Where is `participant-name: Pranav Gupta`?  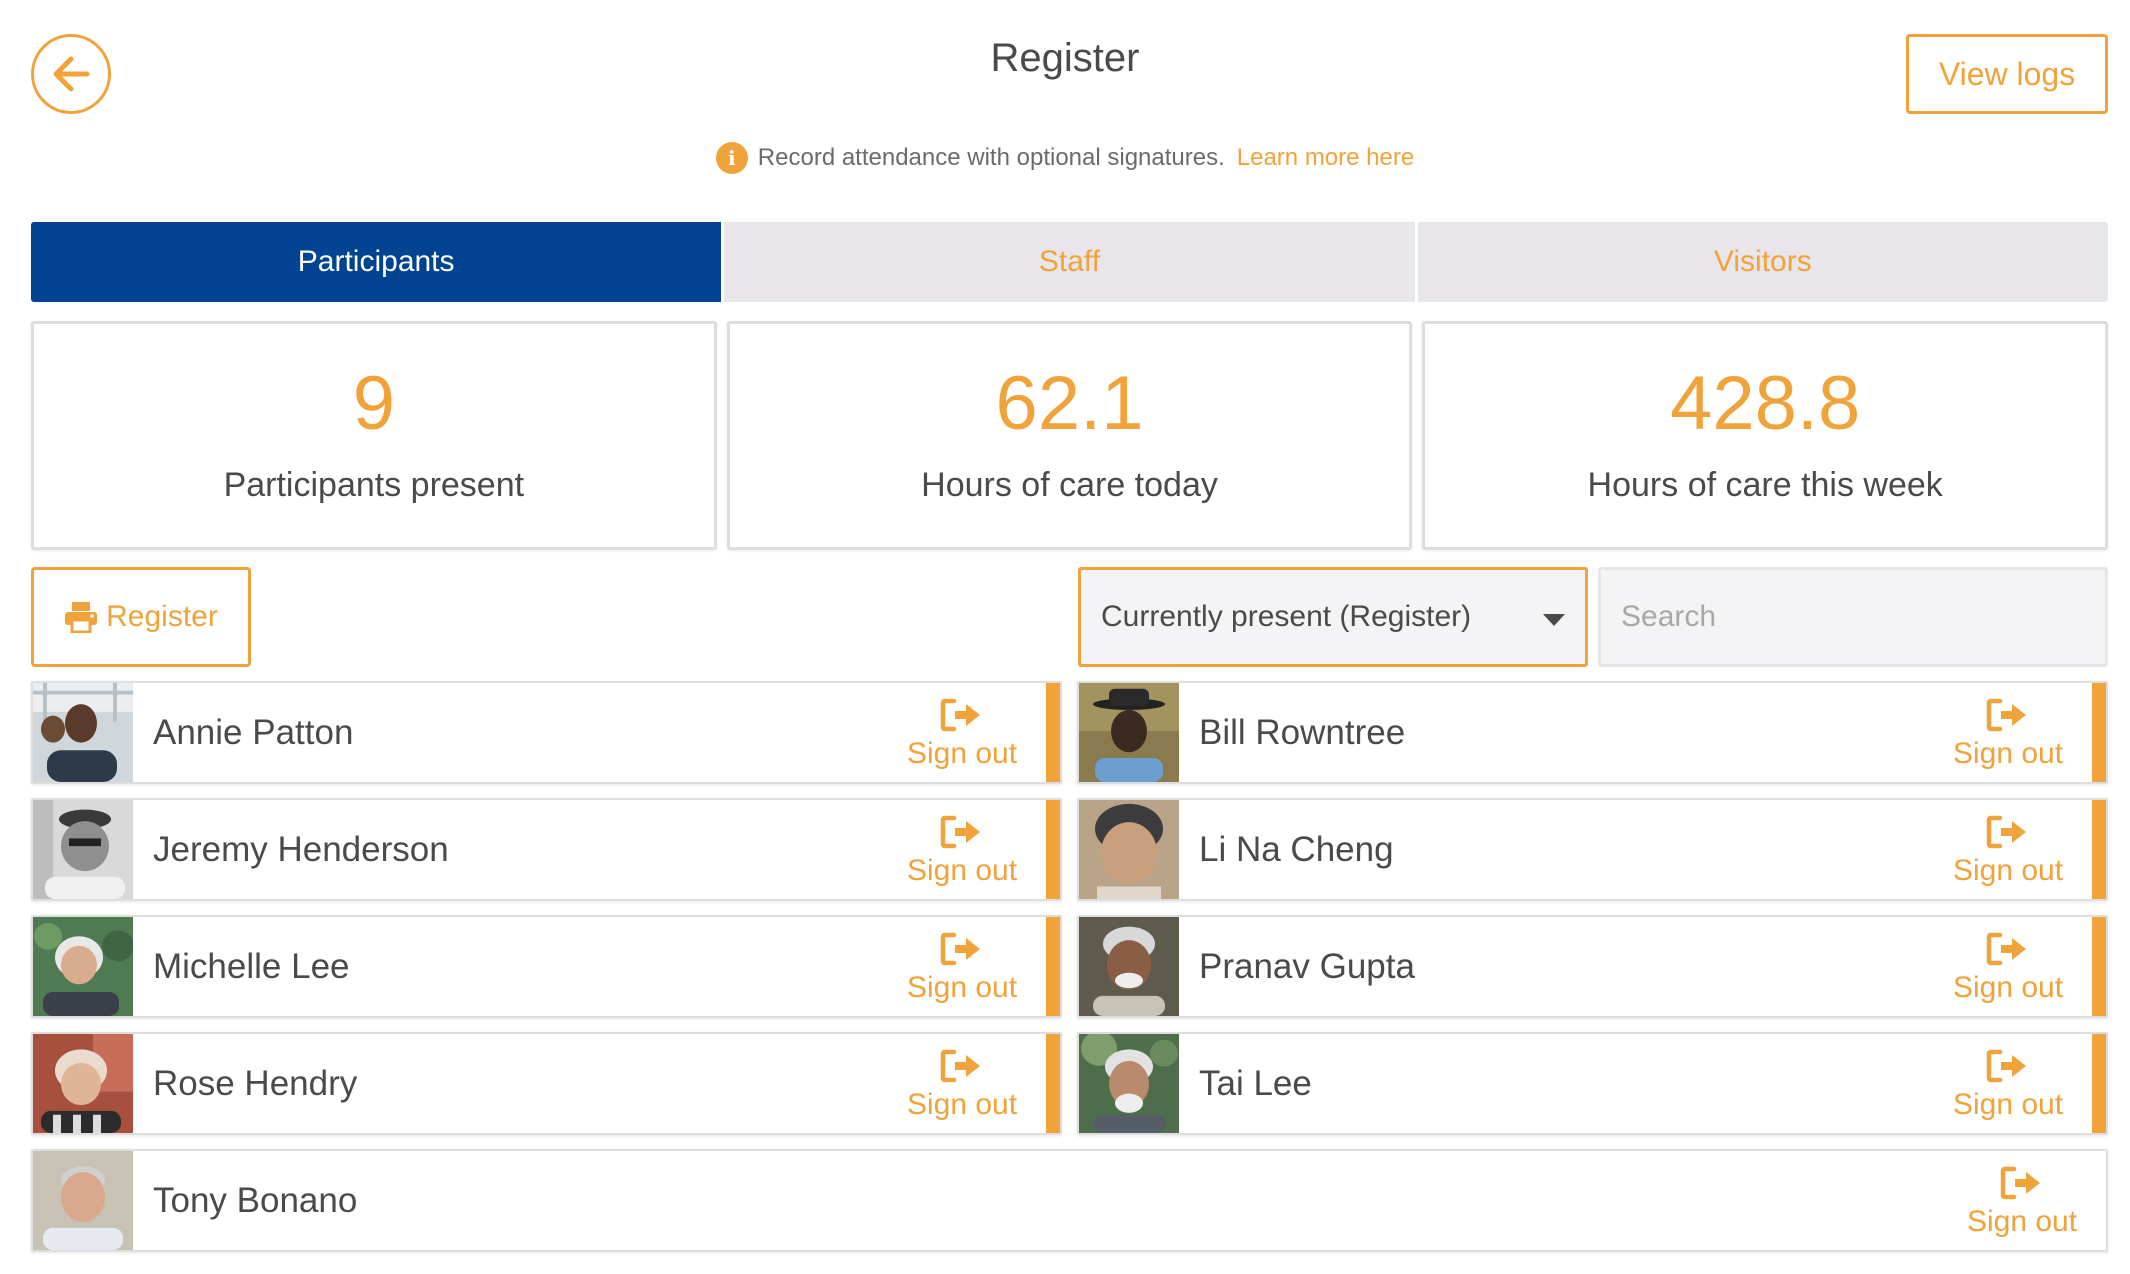
participant-name: Pranav Gupta is located at coordinates (1307, 966).